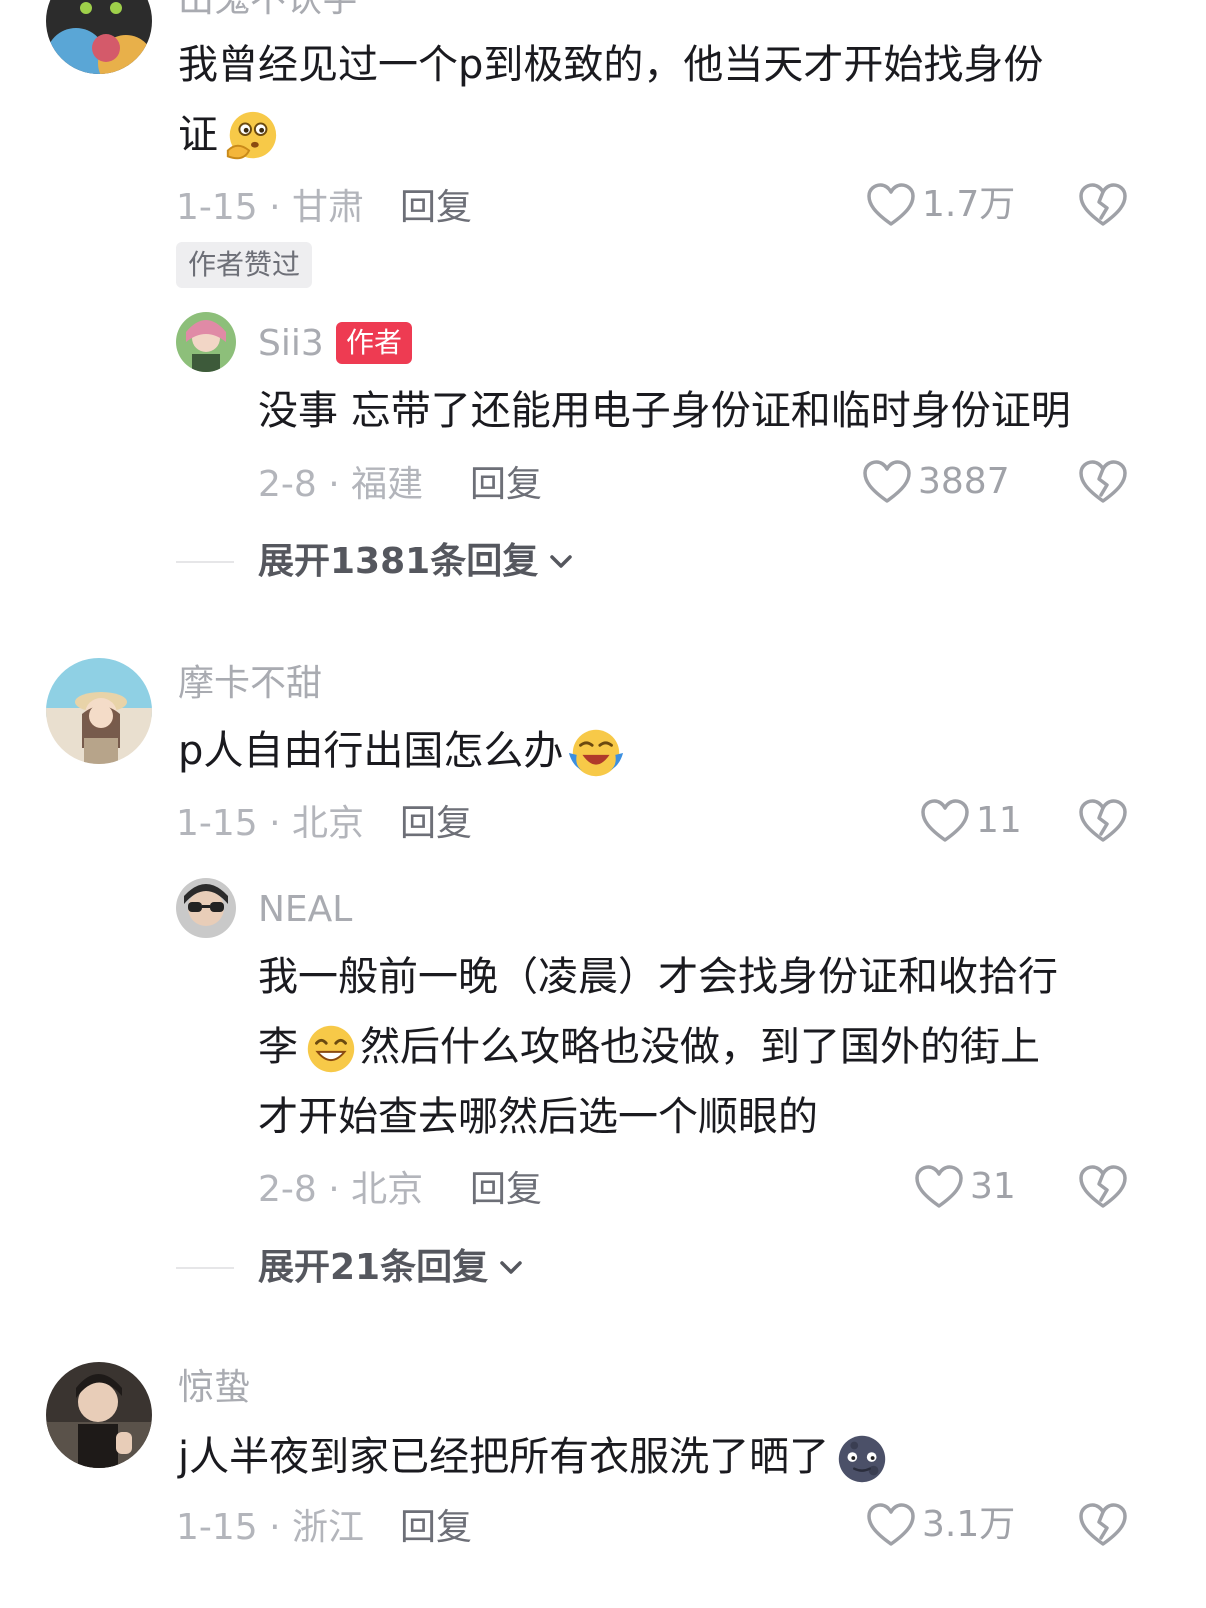 This screenshot has height=1608, width=1206. Describe the element at coordinates (373, 1267) in the screenshot. I see `expand-replies-label: 展开21条回复` at that location.